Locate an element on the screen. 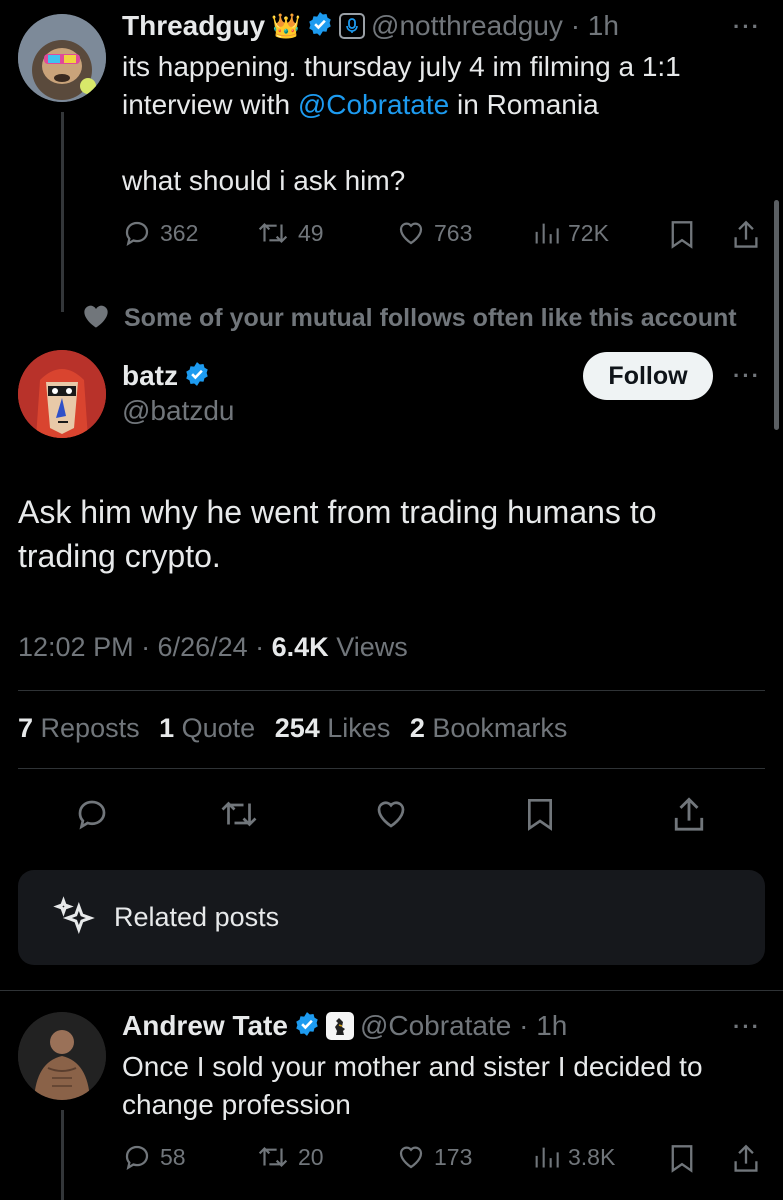 This screenshot has width=783, height=1200. handle-time: @notthreadguy · 1h is located at coordinates (495, 26).